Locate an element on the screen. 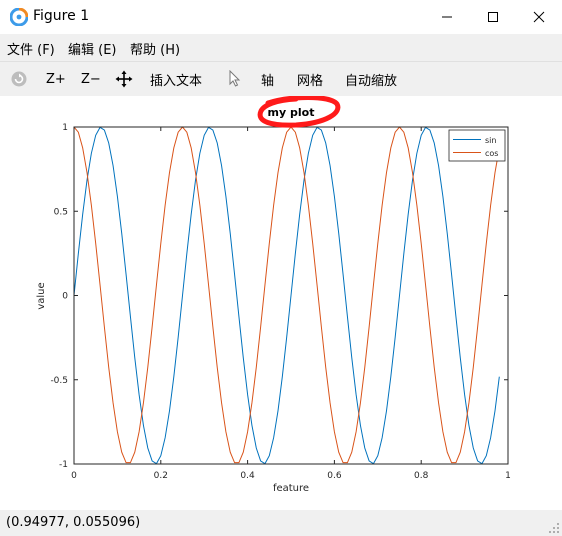 This screenshot has height=536, width=562. maximize-icon is located at coordinates (493, 17).